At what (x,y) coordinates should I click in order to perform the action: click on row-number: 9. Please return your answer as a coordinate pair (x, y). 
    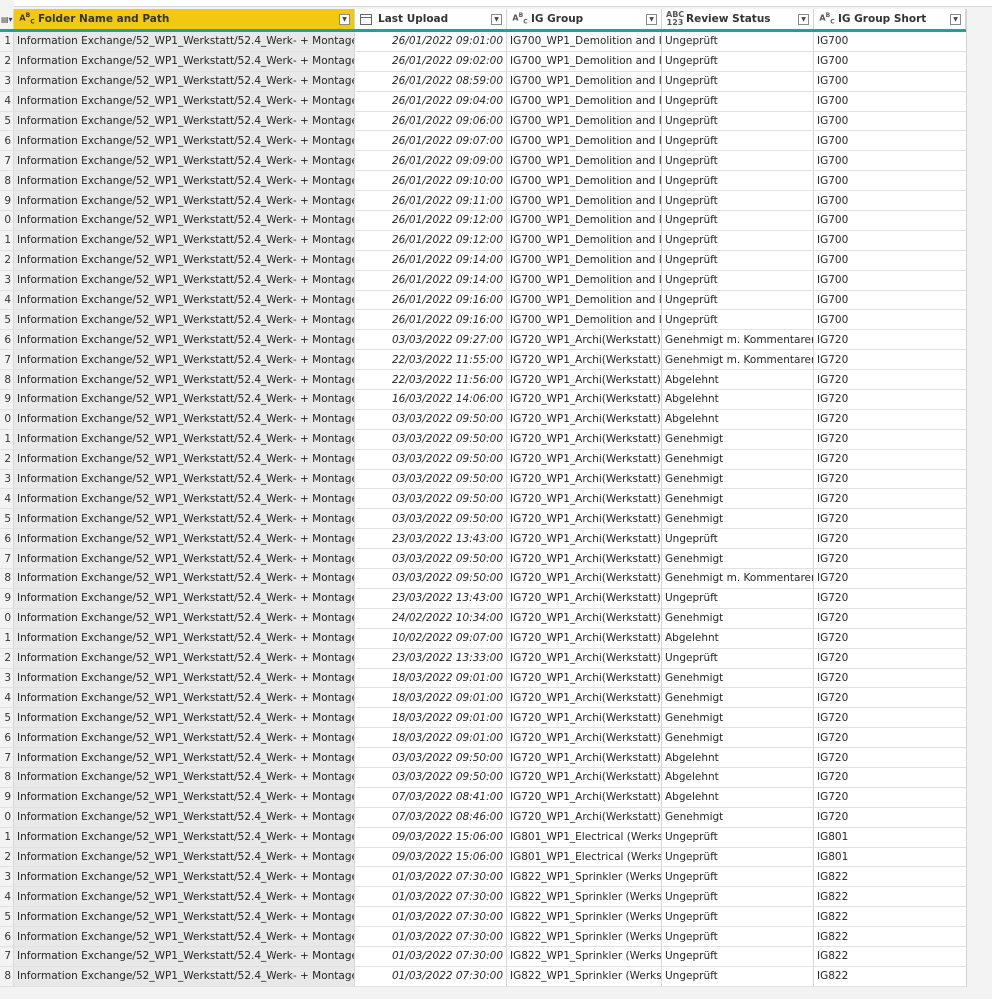
    Looking at the image, I should click on (7, 399).